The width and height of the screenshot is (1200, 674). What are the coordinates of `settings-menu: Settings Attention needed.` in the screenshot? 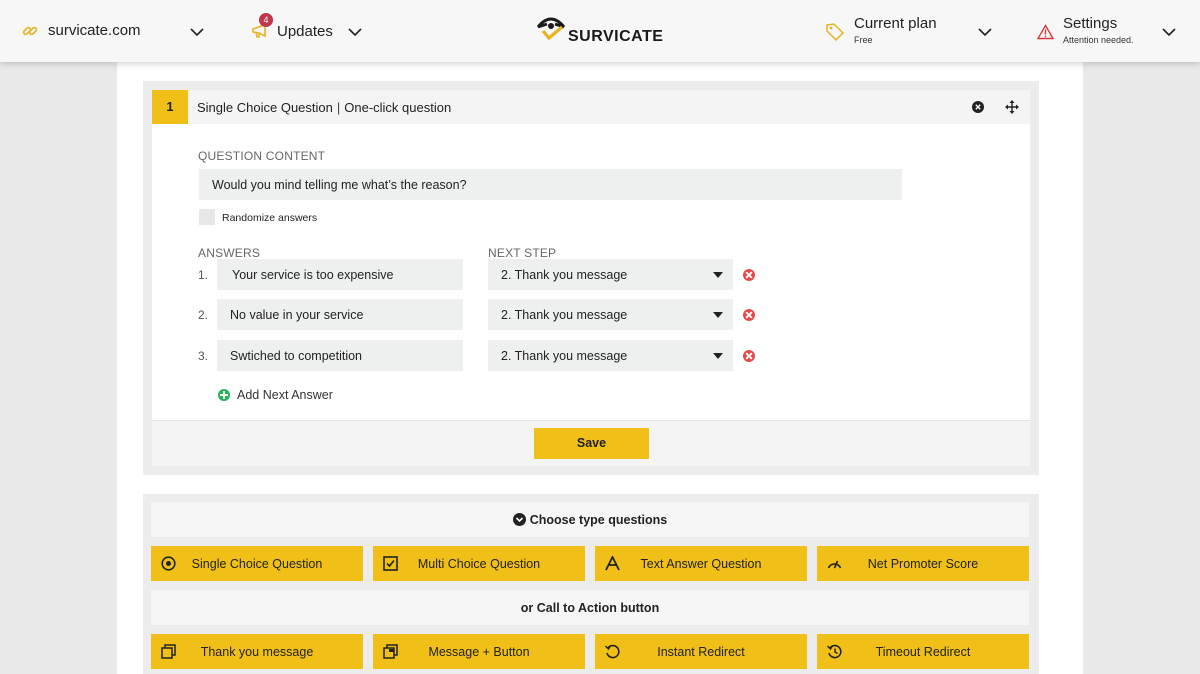 It's located at (1085, 30).